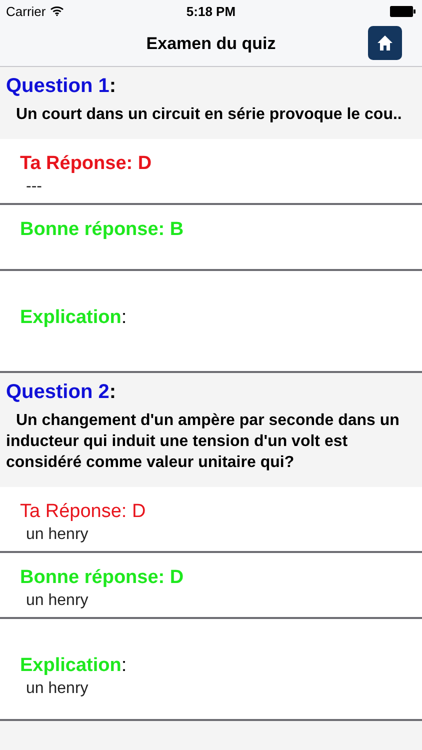  What do you see at coordinates (26, 11) in the screenshot?
I see `carrier-label: Carrier` at bounding box center [26, 11].